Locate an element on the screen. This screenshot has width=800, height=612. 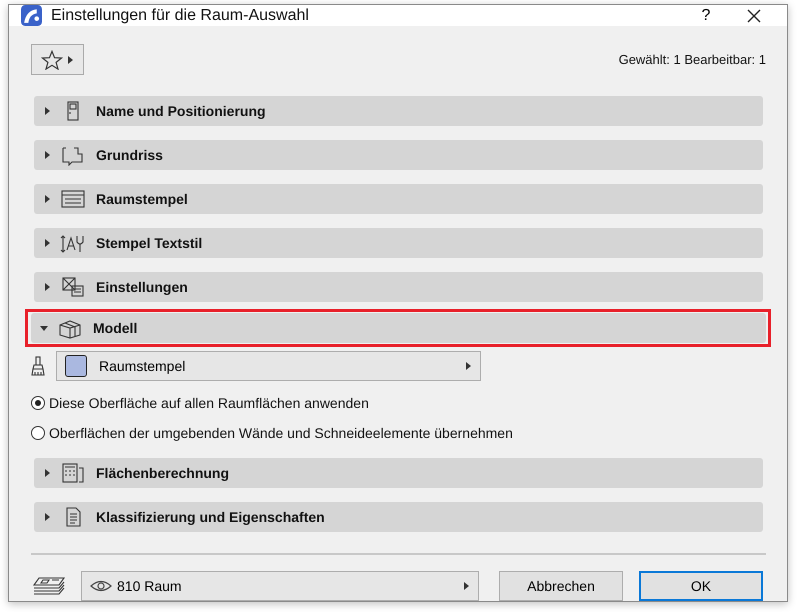
surface-dropdown: Raumstempel is located at coordinates (268, 366).